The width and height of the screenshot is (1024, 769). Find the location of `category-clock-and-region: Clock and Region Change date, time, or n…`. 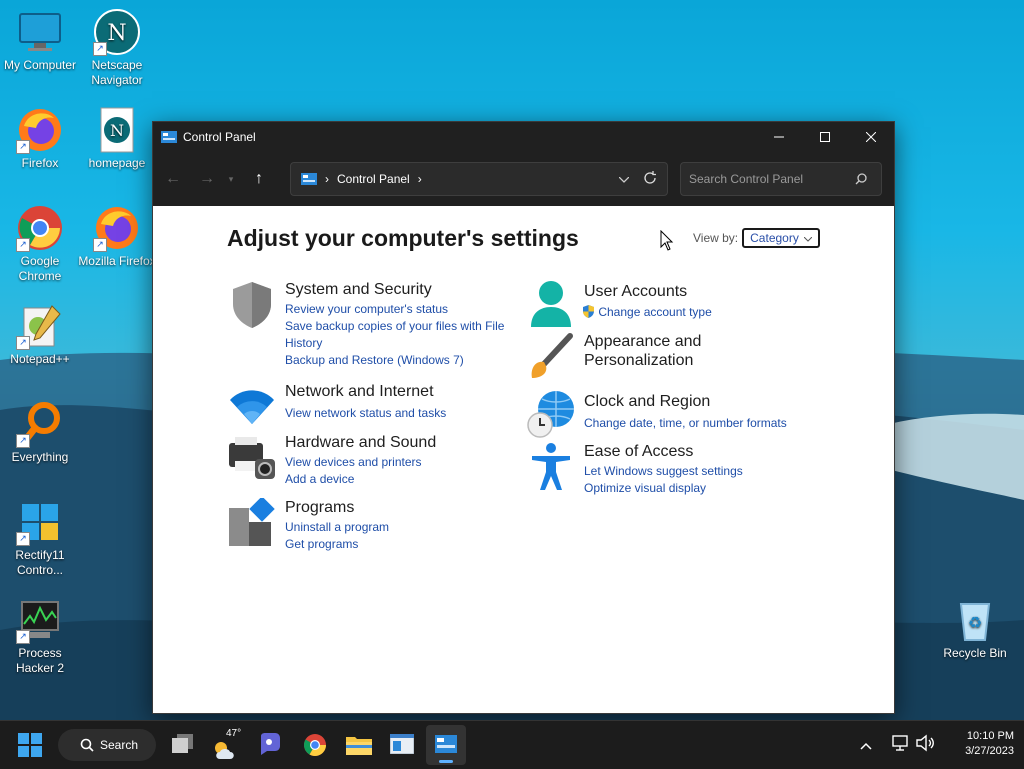

category-clock-and-region: Clock and Region Change date, time, or n… is located at coordinates (656, 414).